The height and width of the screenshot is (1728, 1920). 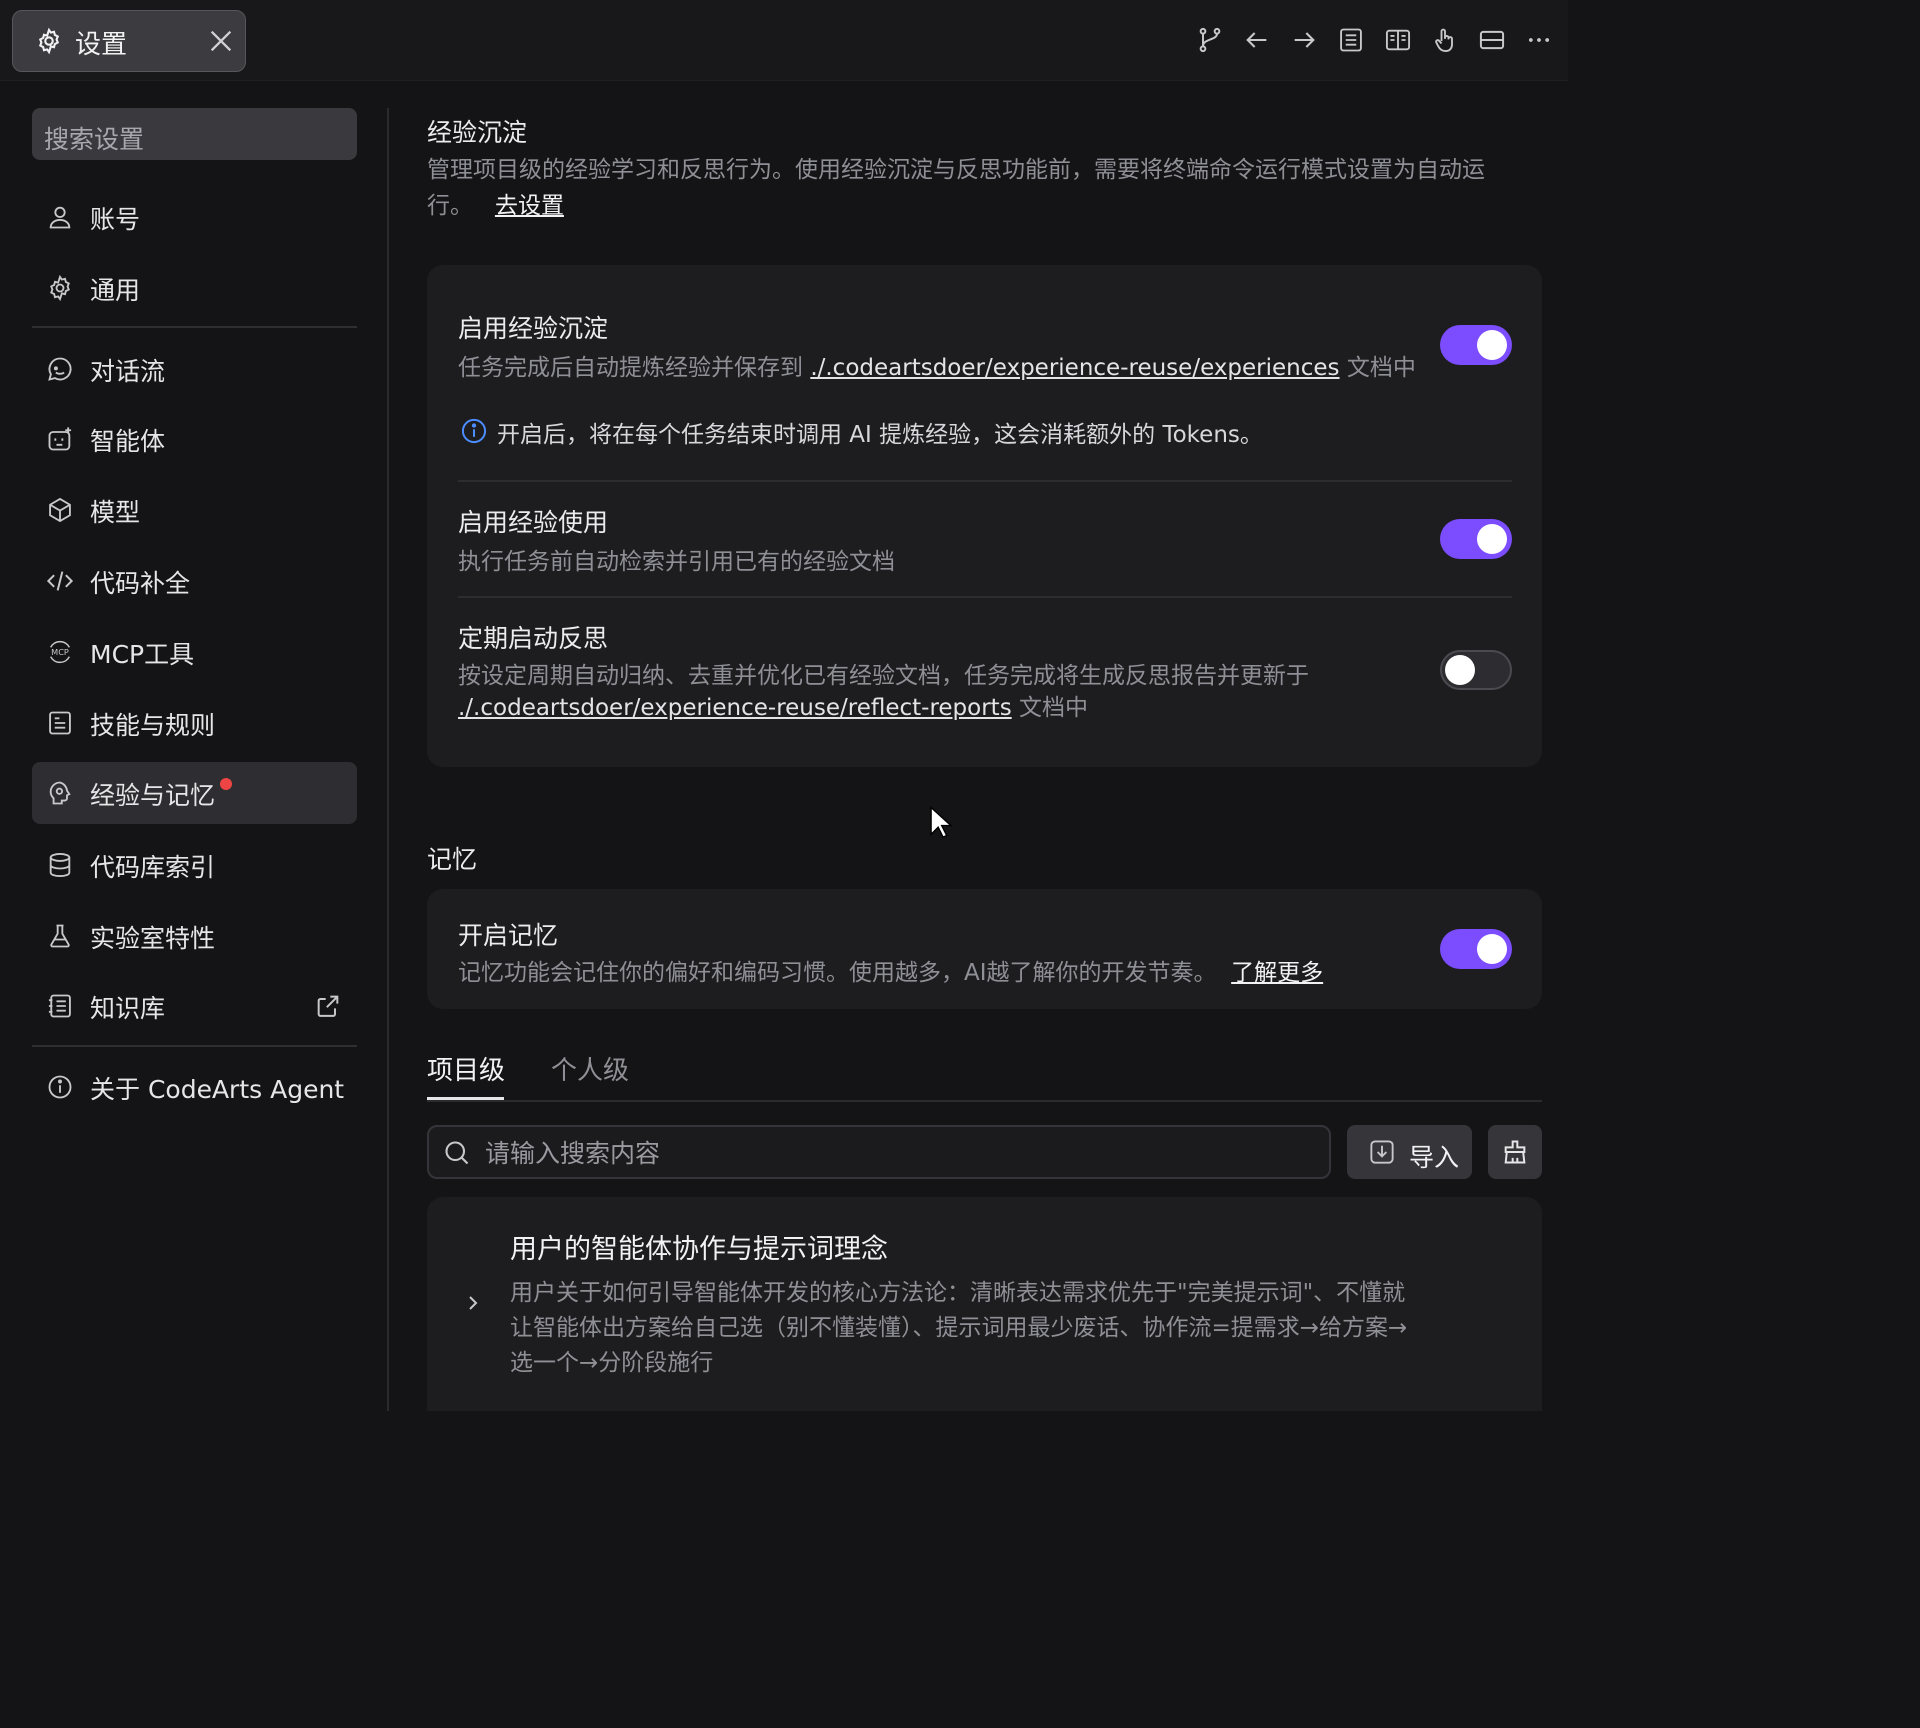 I want to click on hand-pointer-icon, so click(x=1445, y=40).